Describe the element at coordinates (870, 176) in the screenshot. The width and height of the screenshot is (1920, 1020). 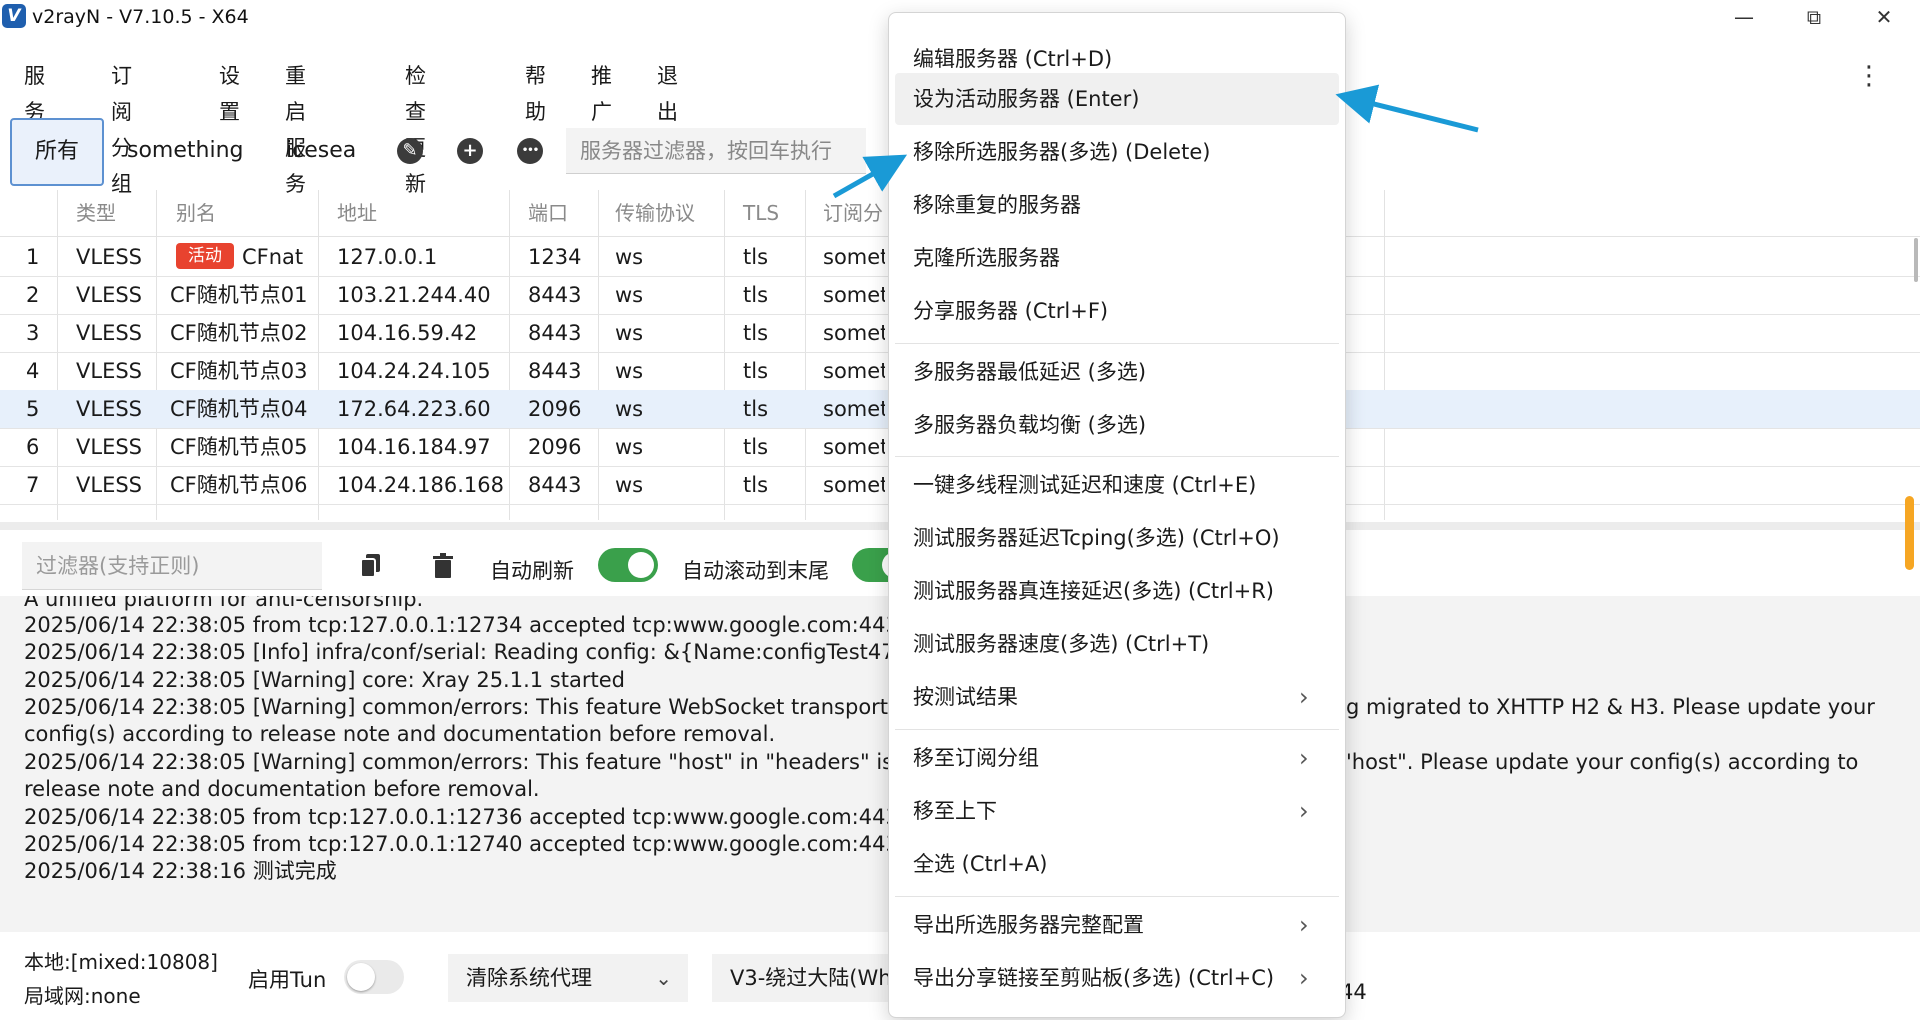
I see `arrow-to-remove` at that location.